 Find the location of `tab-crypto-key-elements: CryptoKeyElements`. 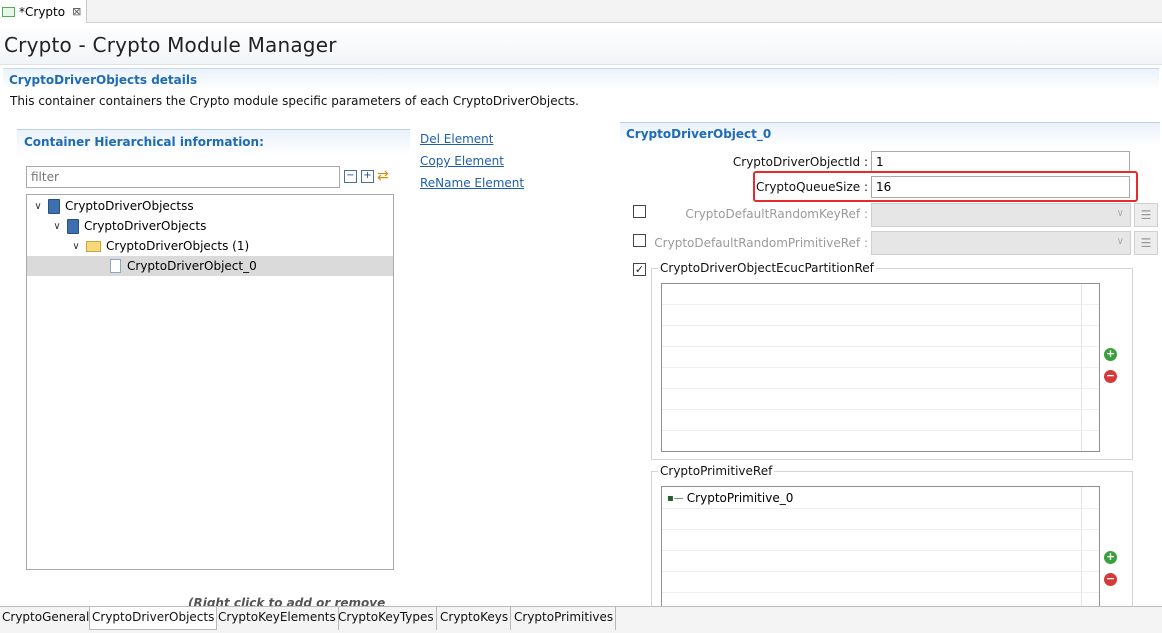

tab-crypto-key-elements: CryptoKeyElements is located at coordinates (277, 618).